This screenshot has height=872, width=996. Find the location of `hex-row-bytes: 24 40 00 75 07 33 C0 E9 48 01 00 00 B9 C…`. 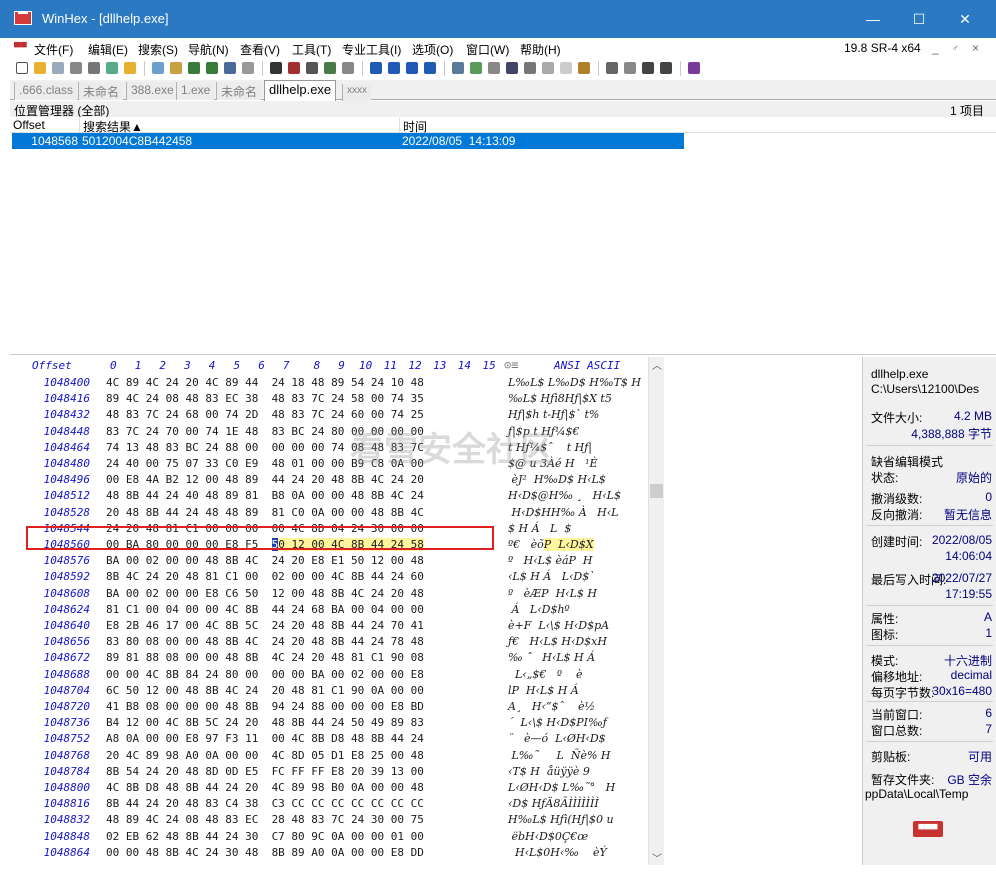

hex-row-bytes: 24 40 00 75 07 33 C0 E9 48 01 00 00 B9 C… is located at coordinates (265, 464).